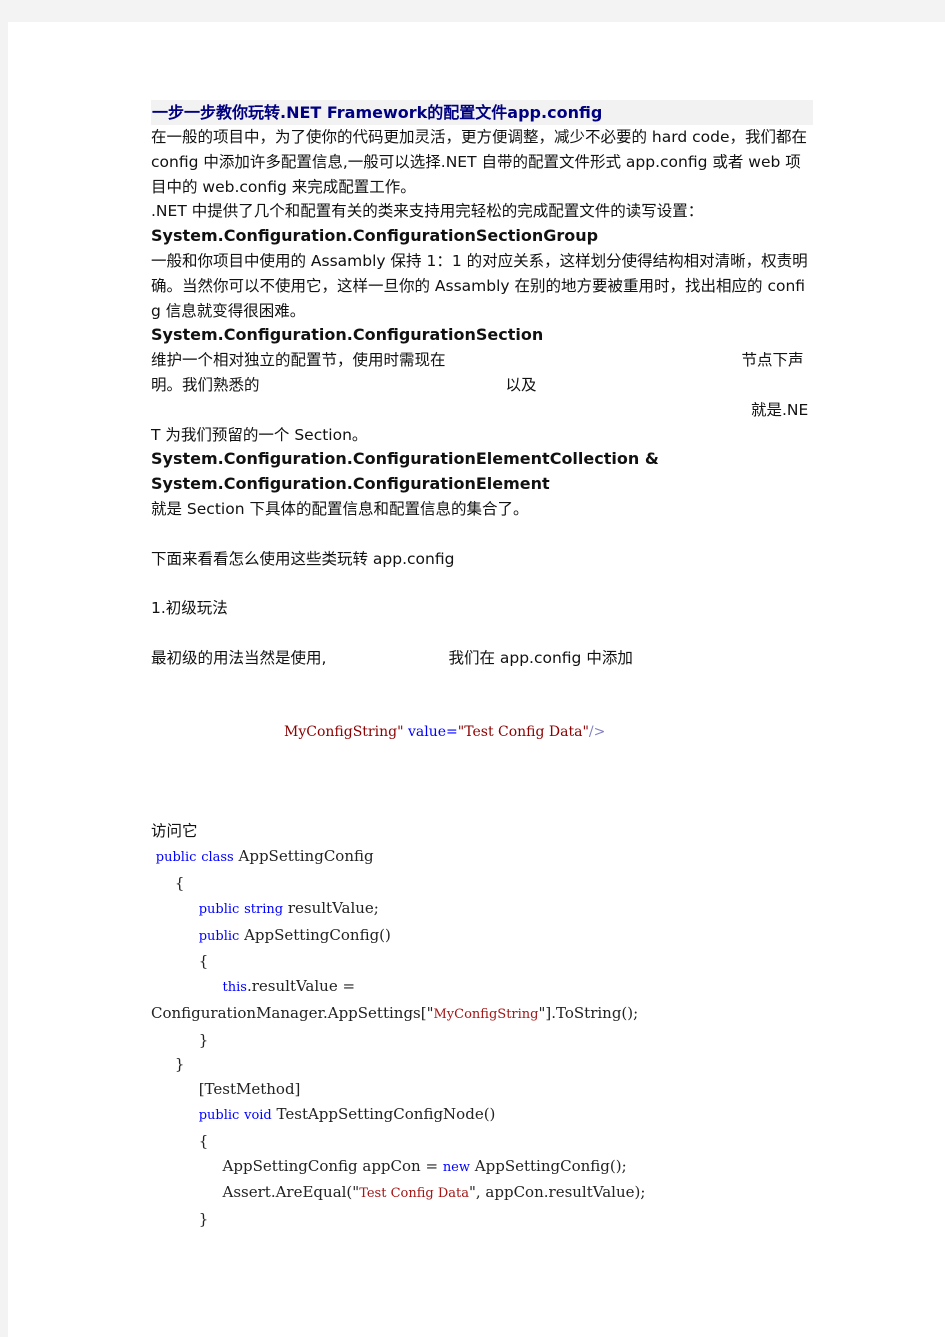 The width and height of the screenshot is (945, 1337). Describe the element at coordinates (482, 936) in the screenshot. I see `code-line: public AppSettingConfig()` at that location.